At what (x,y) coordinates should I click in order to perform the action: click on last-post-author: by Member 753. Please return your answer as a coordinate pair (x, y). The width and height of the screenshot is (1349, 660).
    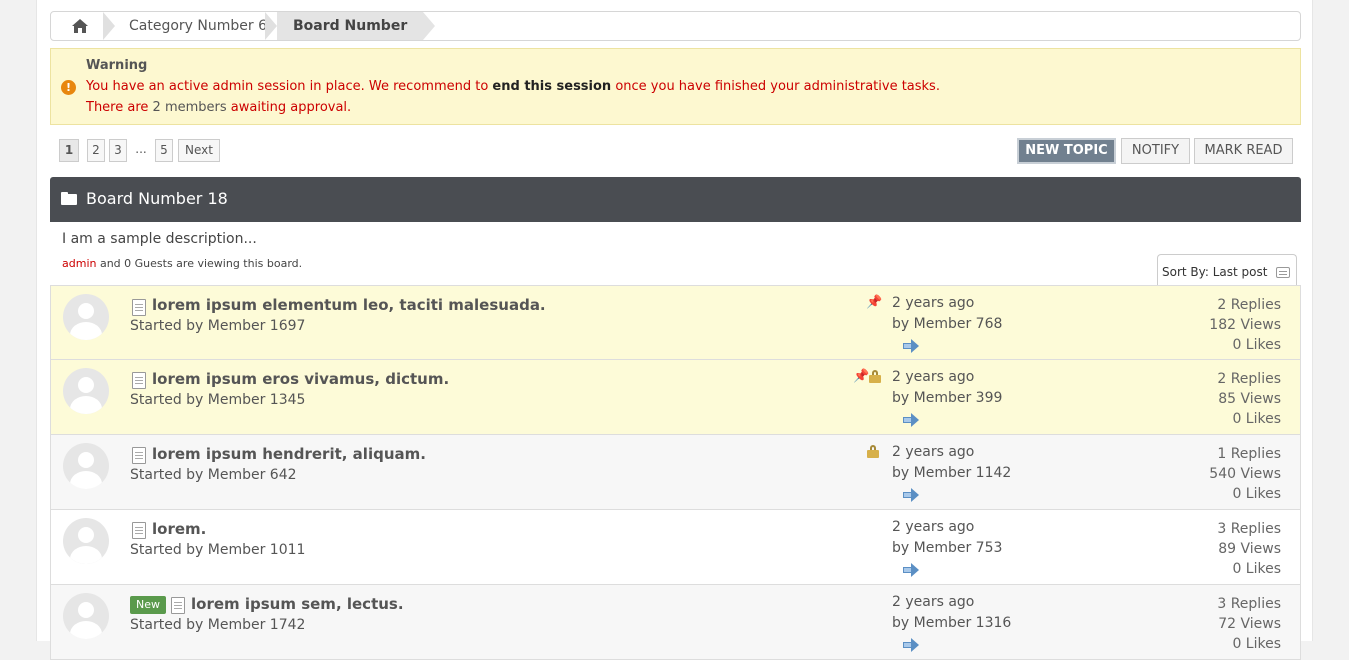
    Looking at the image, I should click on (947, 548).